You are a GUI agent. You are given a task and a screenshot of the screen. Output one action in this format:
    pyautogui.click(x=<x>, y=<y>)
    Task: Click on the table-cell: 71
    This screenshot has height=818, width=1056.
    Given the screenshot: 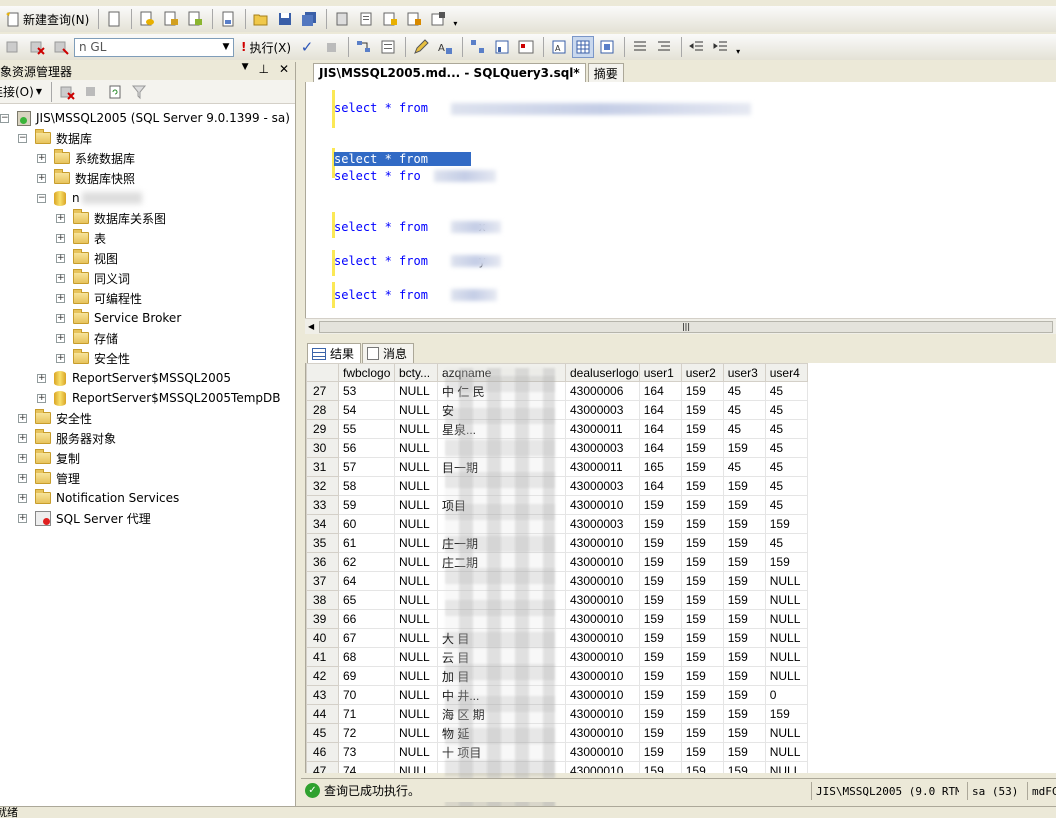 What is the action you would take?
    pyautogui.click(x=366, y=714)
    